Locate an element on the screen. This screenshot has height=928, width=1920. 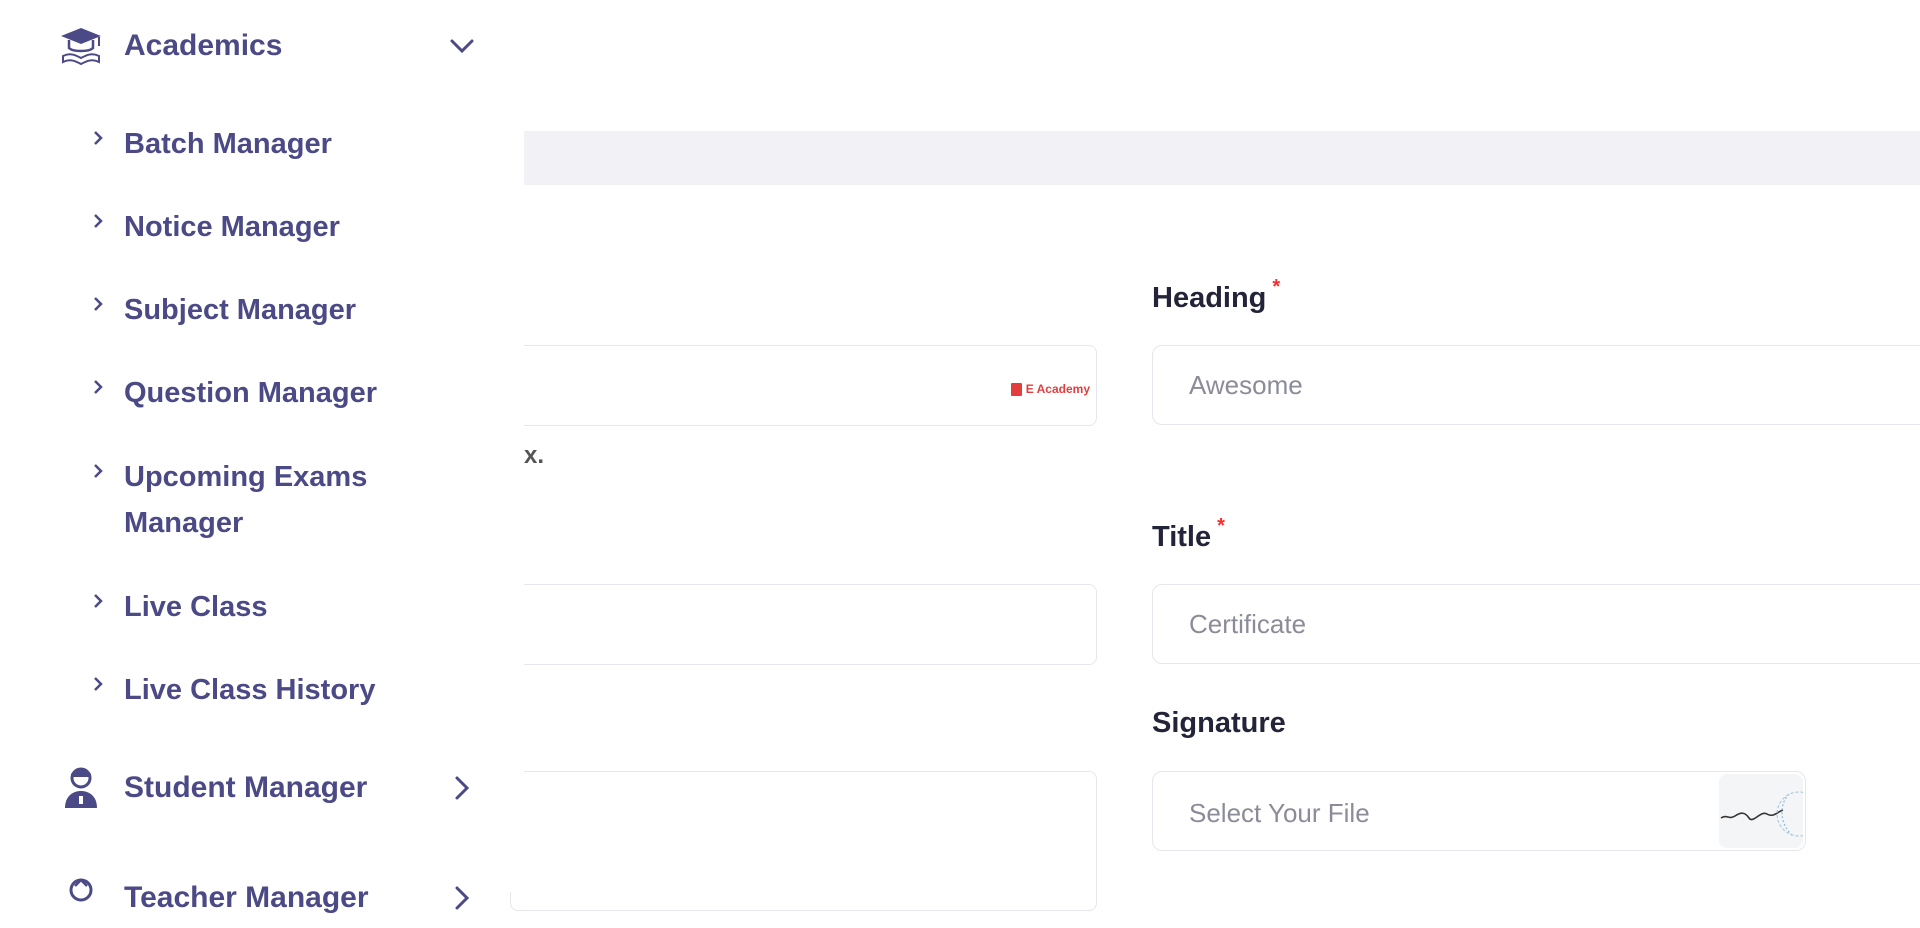
brand-logo-text: E Academy is located at coordinates (1057, 389).